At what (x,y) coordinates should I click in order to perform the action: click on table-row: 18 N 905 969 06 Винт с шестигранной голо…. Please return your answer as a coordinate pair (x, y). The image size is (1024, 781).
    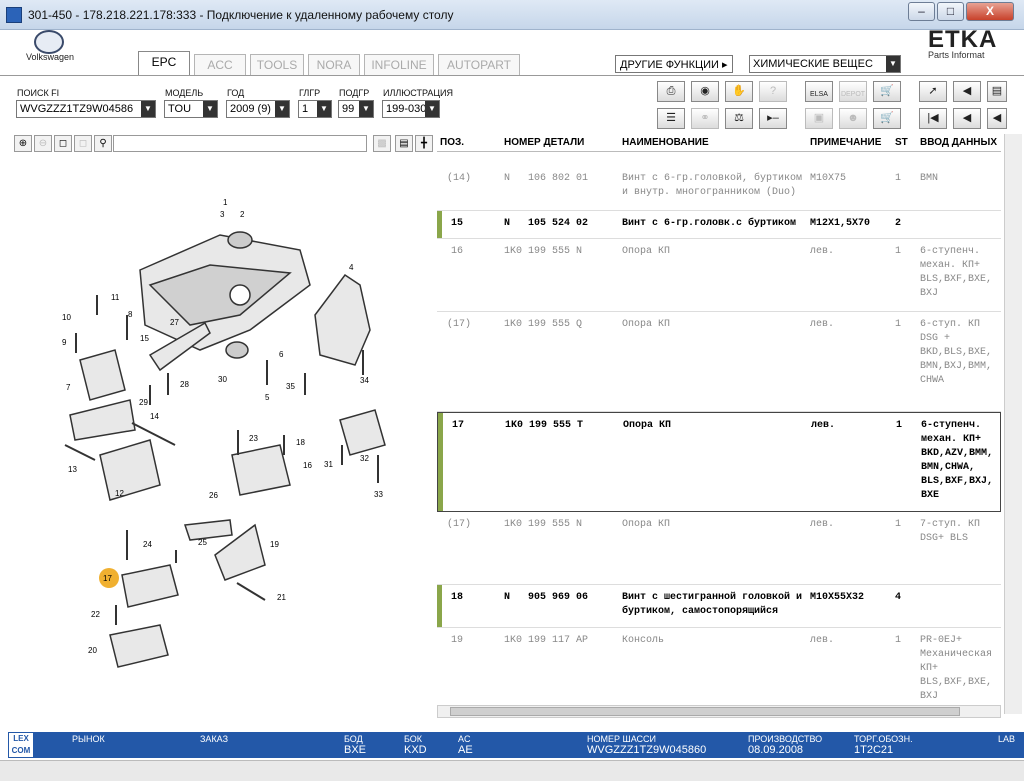
    Looking at the image, I should click on (719, 606).